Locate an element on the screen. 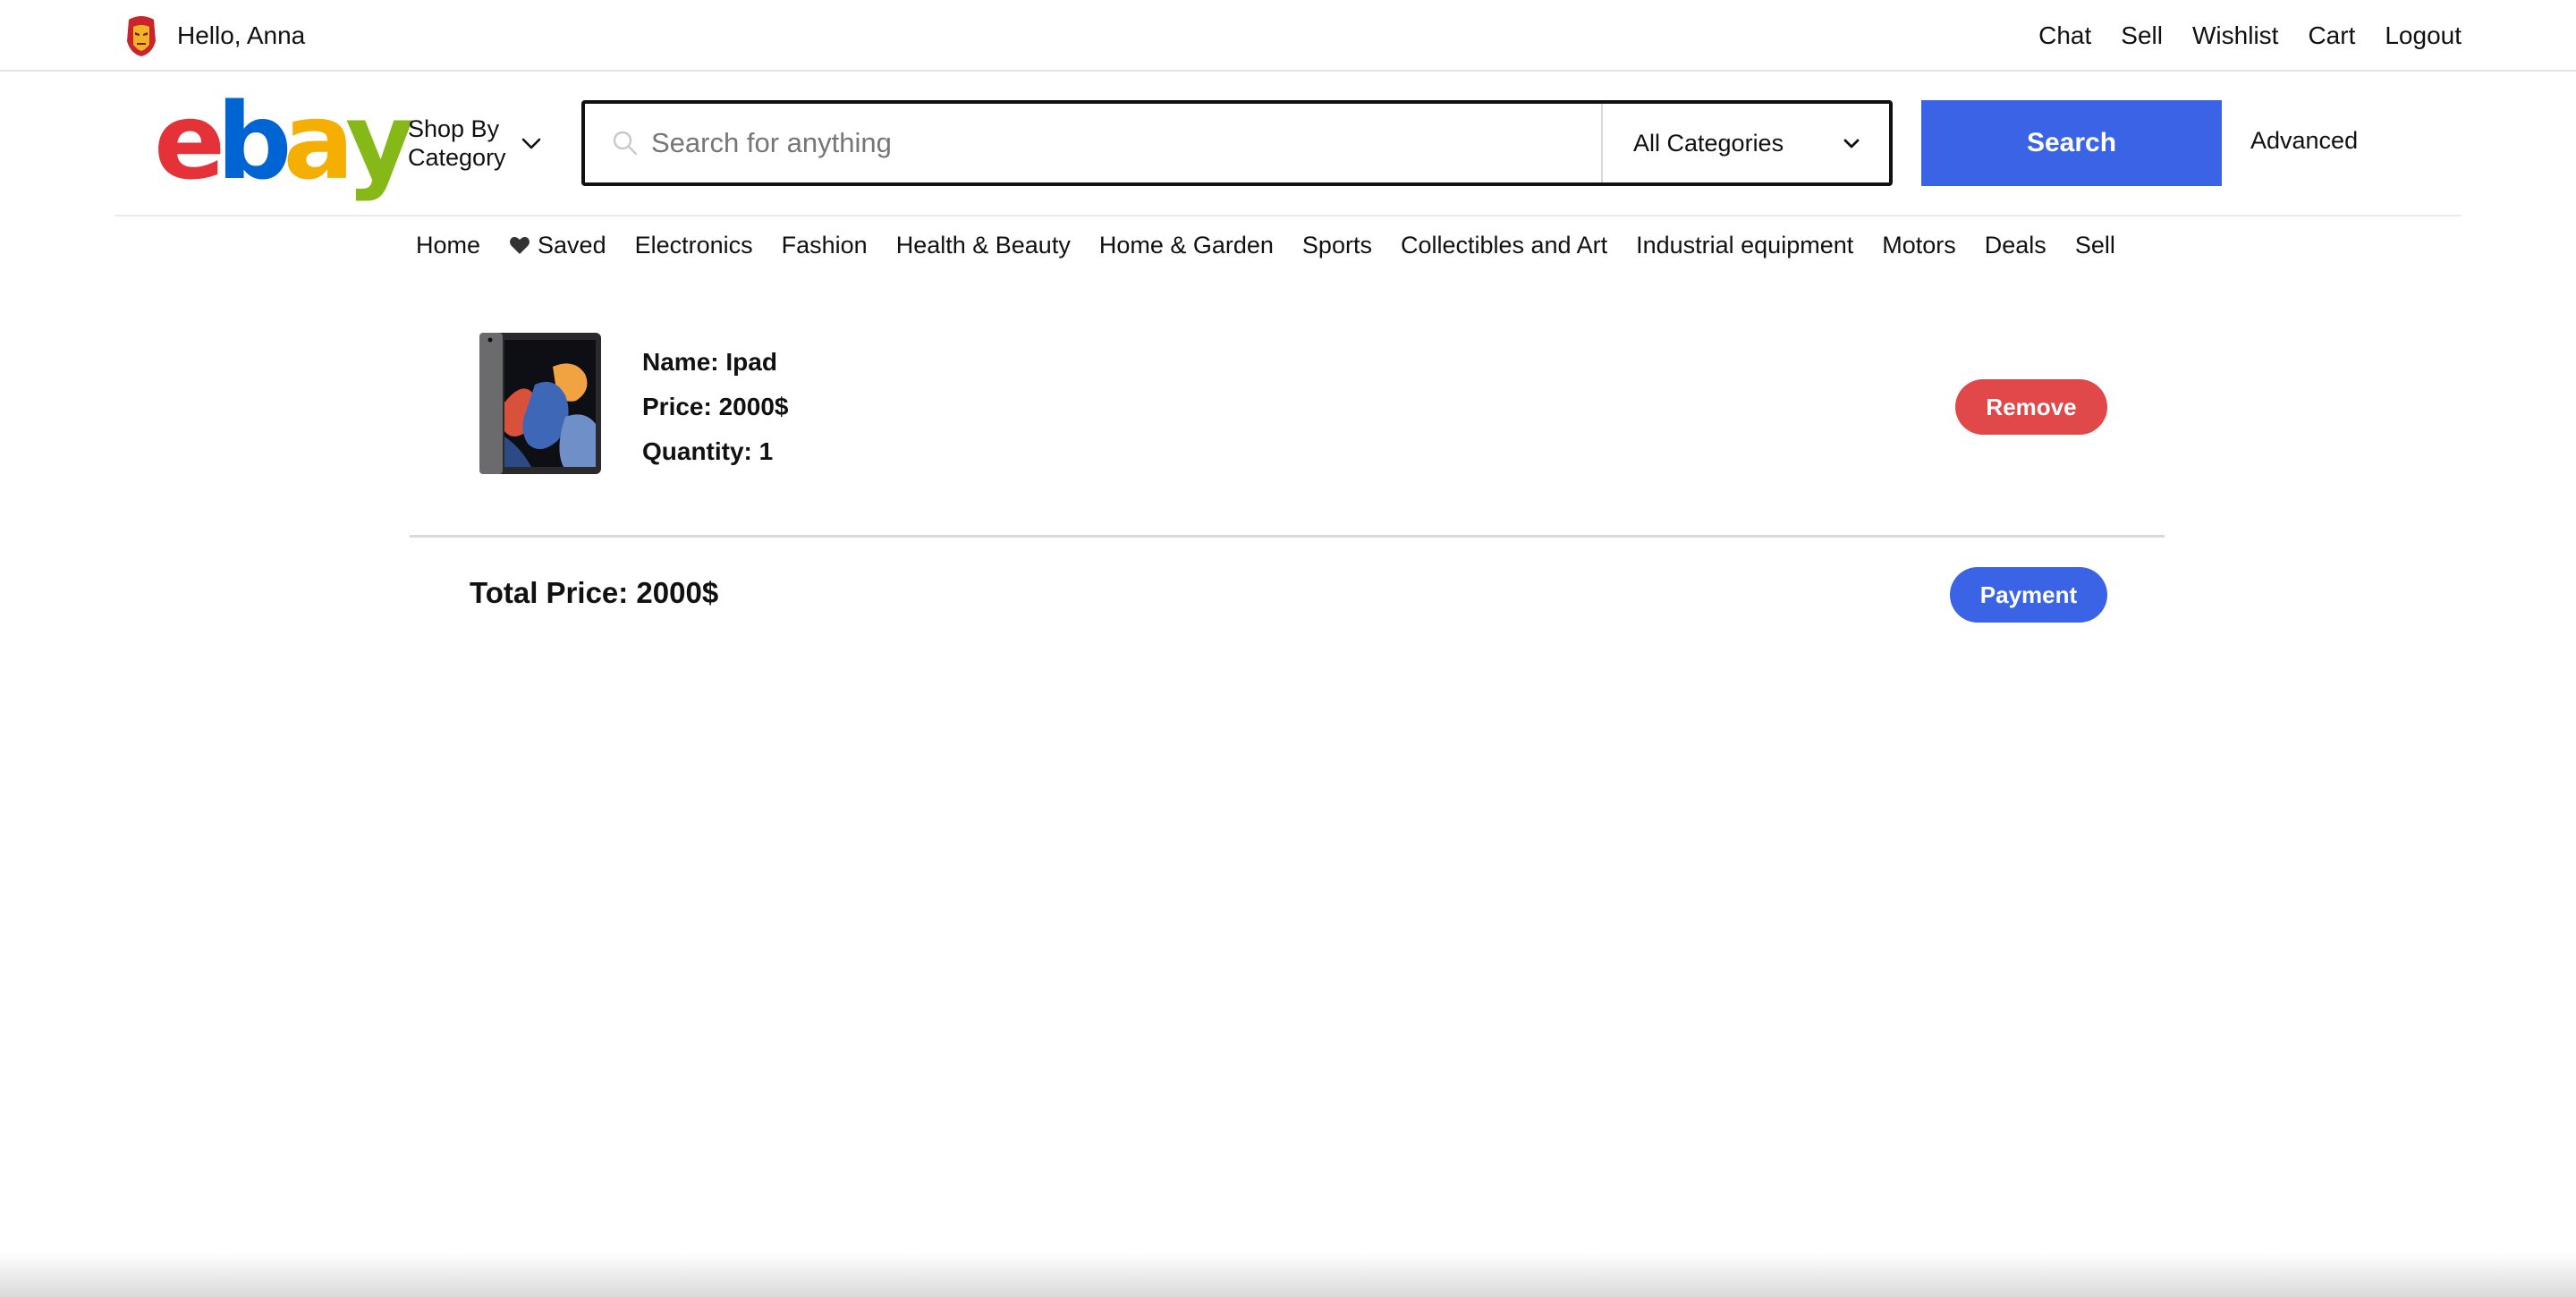 Image resolution: width=2576 pixels, height=1297 pixels. search-input is located at coordinates (1098, 143).